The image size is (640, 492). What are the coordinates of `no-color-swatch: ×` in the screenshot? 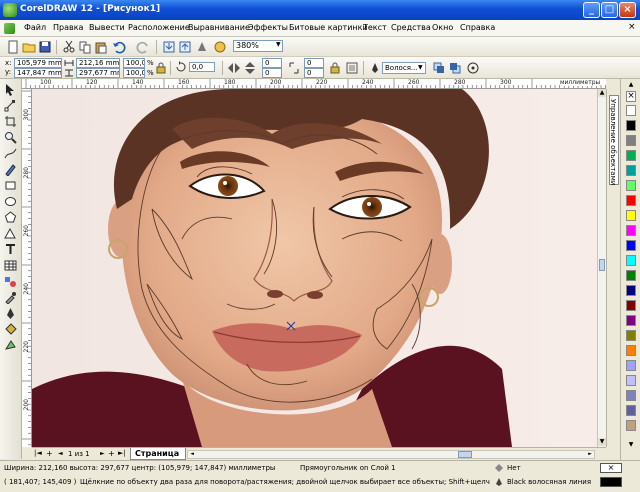 It's located at (631, 96).